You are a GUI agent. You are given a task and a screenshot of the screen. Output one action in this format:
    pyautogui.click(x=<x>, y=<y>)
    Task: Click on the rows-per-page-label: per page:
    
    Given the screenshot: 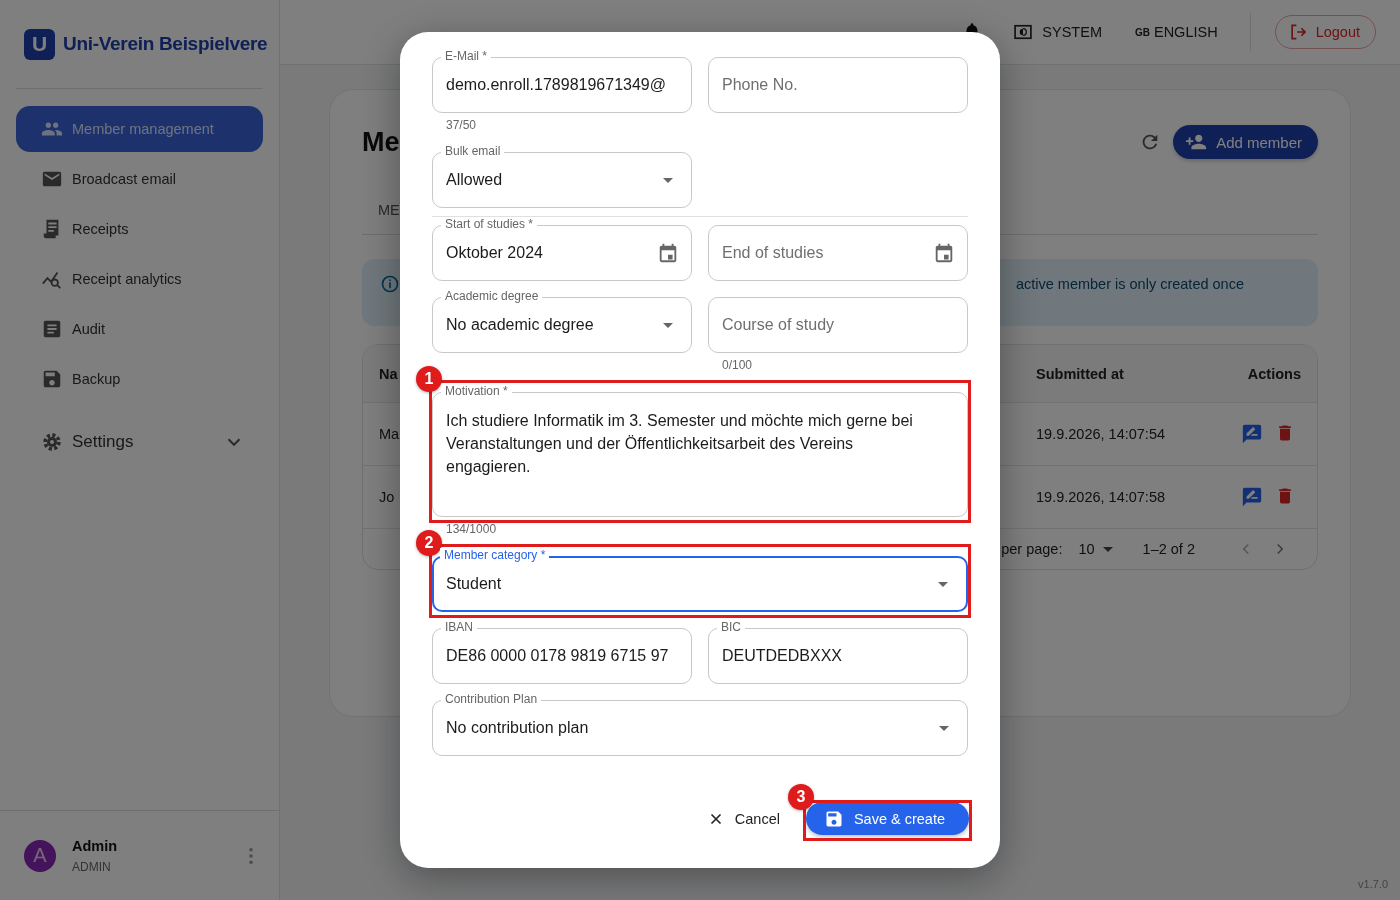 What is the action you would take?
    pyautogui.click(x=1032, y=549)
    